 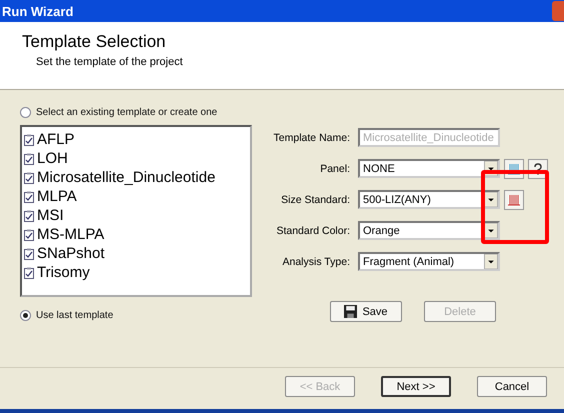 What do you see at coordinates (136, 196) in the screenshot?
I see `template-item: MLPA` at bounding box center [136, 196].